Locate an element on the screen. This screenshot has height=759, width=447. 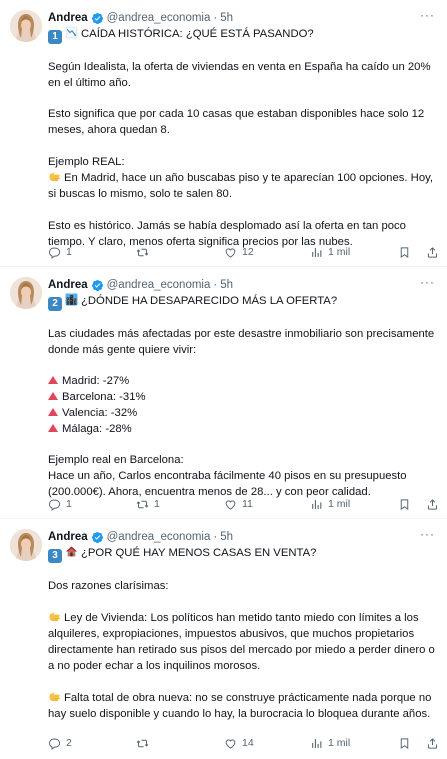
like-button: 11 is located at coordinates (238, 504).